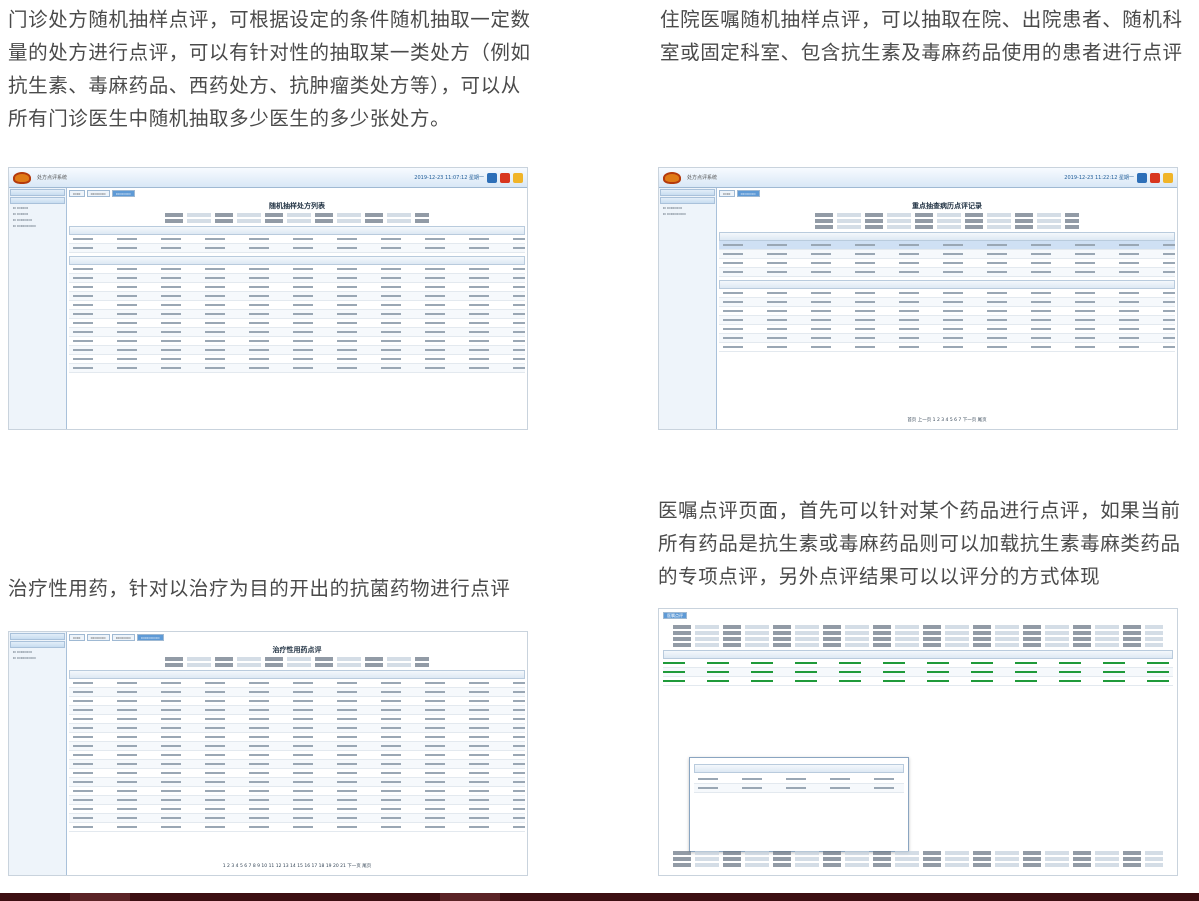 Image resolution: width=1199 pixels, height=901 pixels. I want to click on pagination: 首页 上一页 1 2 3 4 5 6 7 下一页 尾页, so click(947, 420).